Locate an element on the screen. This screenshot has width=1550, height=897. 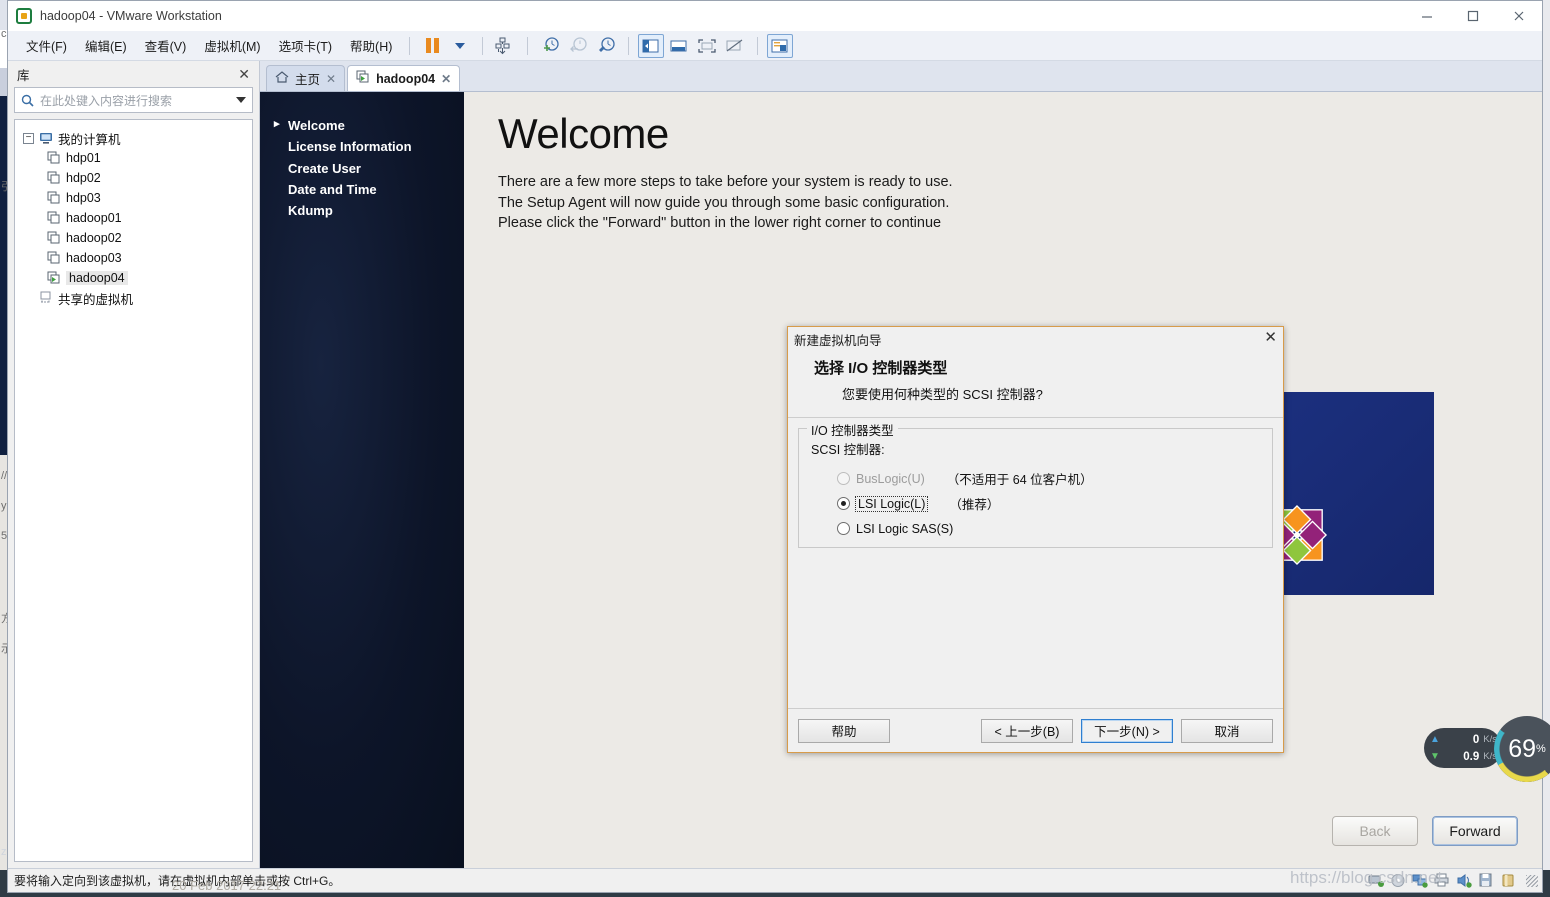
home-icon is located at coordinates (282, 78).